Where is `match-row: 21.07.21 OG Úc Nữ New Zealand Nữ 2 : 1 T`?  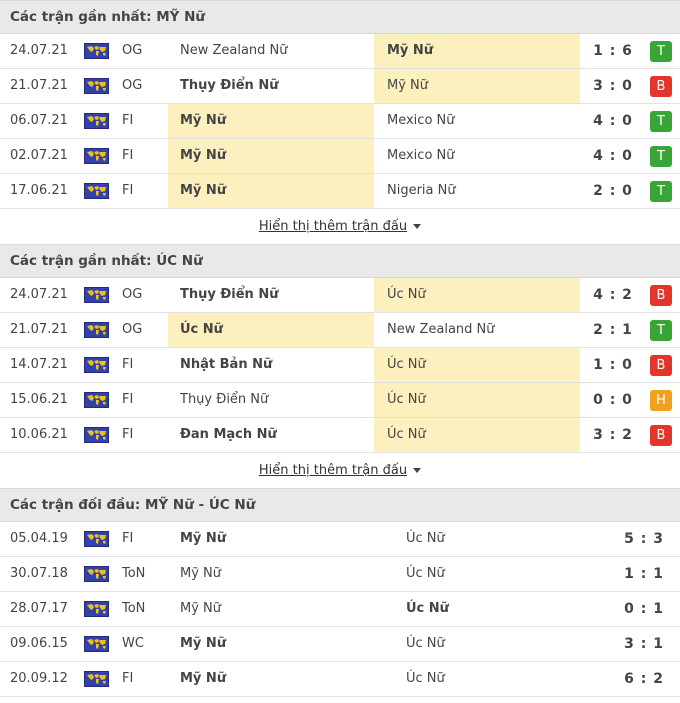
match-row: 21.07.21 OG Úc Nữ New Zealand Nữ 2 : 1 T is located at coordinates (340, 330).